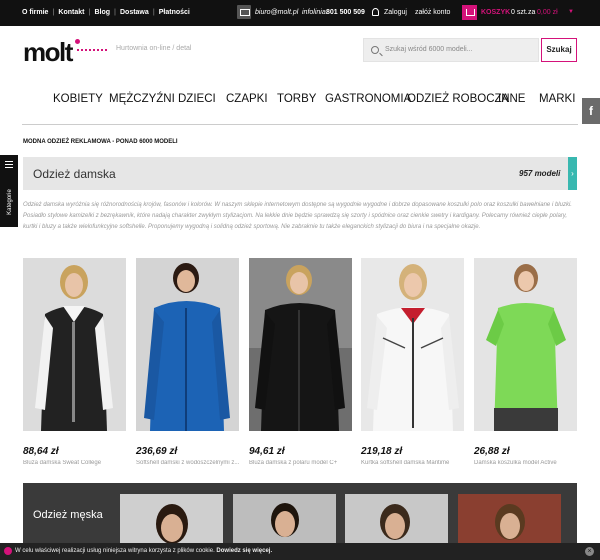 This screenshot has width=600, height=560. I want to click on nav-divider, so click(300, 124).